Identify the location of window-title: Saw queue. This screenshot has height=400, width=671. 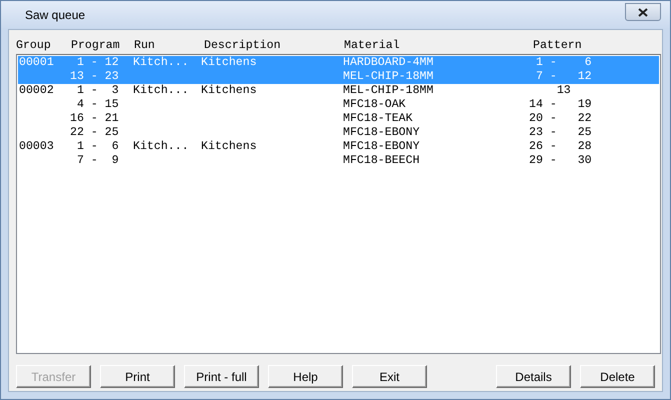
(55, 15).